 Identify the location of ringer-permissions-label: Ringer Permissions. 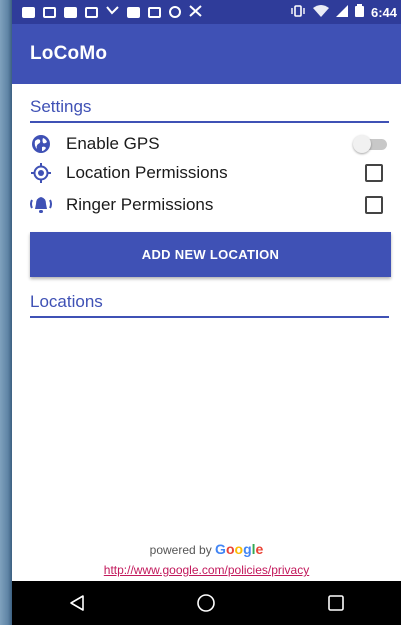
(140, 204).